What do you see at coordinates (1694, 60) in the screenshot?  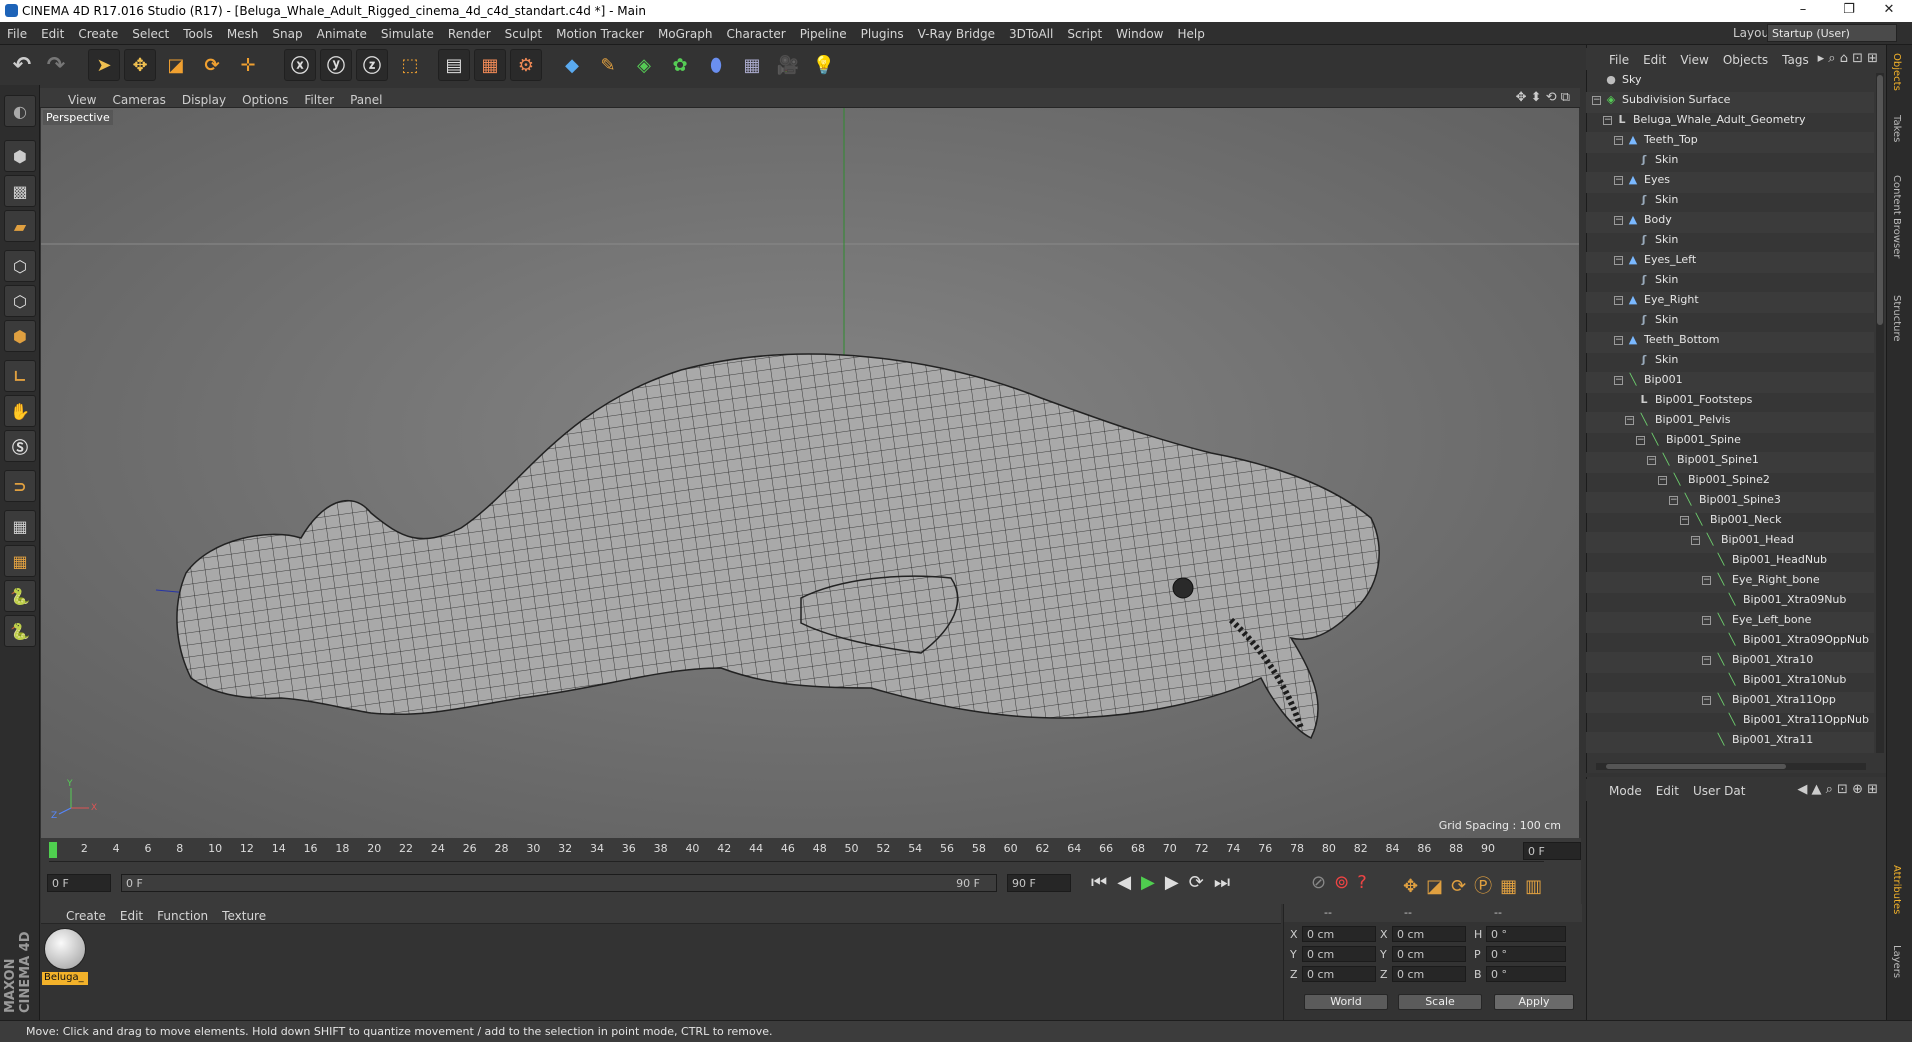 I see `object-menu-view: View` at bounding box center [1694, 60].